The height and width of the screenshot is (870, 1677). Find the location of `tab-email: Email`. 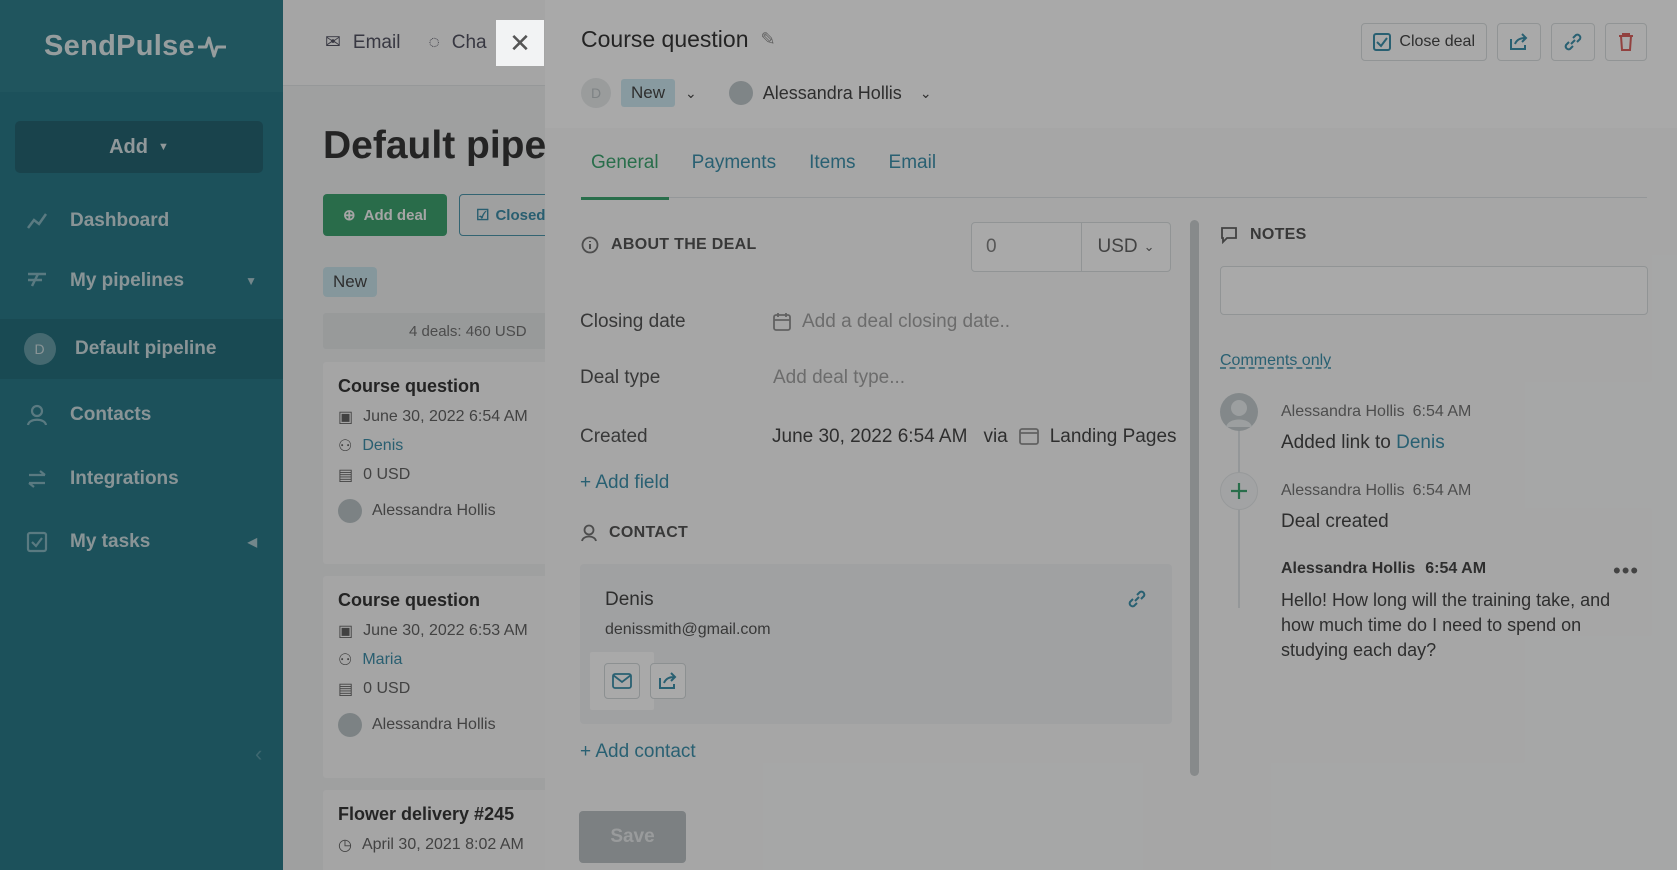

tab-email: Email is located at coordinates (913, 174).